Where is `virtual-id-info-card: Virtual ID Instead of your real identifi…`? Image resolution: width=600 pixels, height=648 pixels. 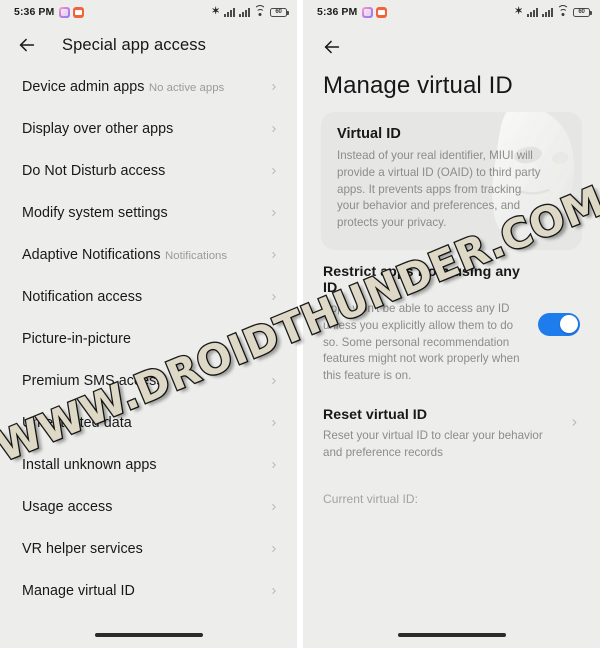 virtual-id-info-card: Virtual ID Instead of your real identifi… is located at coordinates (451, 181).